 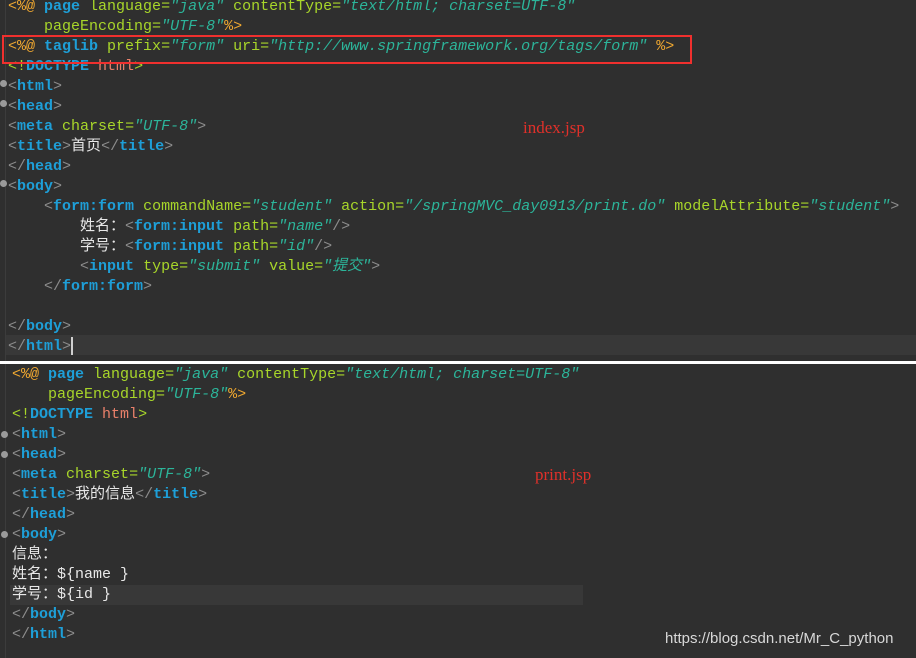 I want to click on code-line: 姓名：<form:input path="name"/>, so click(x=179, y=227).